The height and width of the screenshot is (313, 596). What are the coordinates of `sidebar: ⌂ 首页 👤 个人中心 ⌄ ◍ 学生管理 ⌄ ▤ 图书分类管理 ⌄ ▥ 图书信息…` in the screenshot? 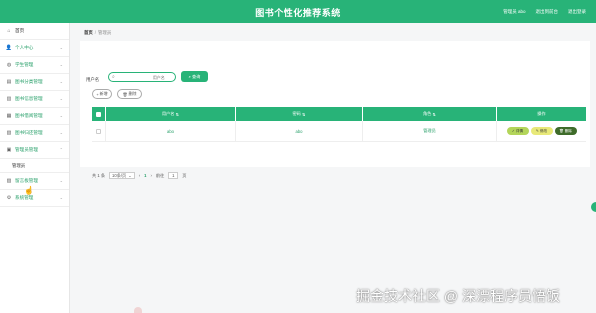 It's located at (35, 168).